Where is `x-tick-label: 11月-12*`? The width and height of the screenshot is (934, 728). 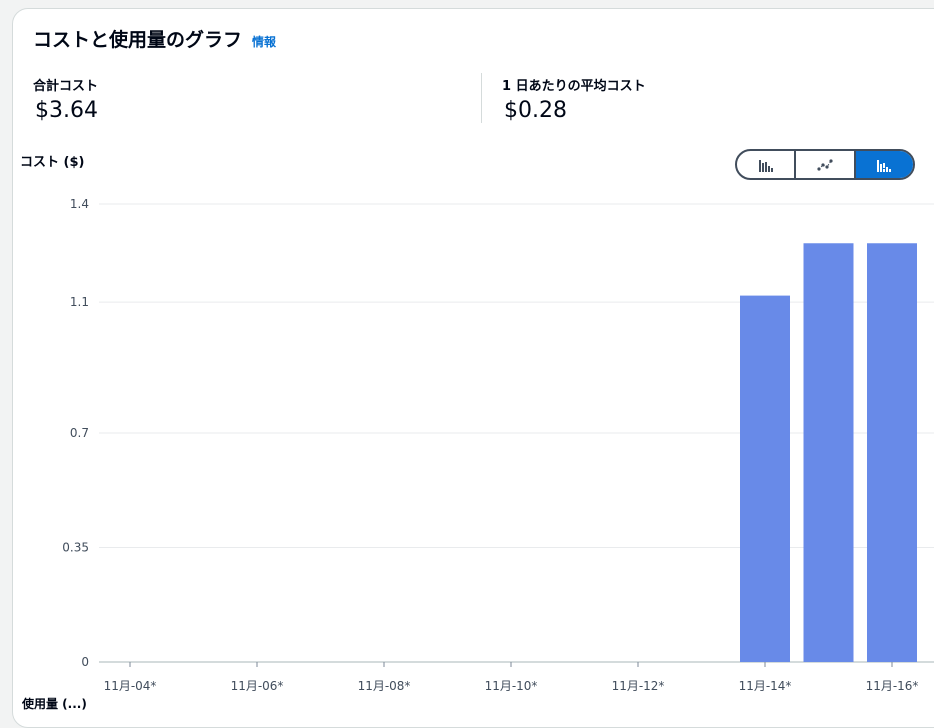
x-tick-label: 11月-12* is located at coordinates (638, 686).